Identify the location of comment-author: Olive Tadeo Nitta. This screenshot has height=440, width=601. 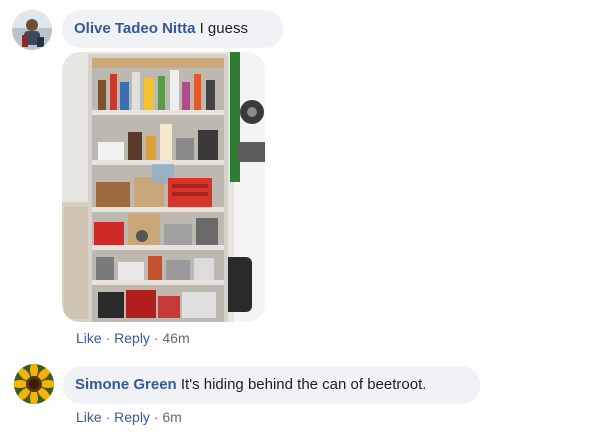
(134, 28).